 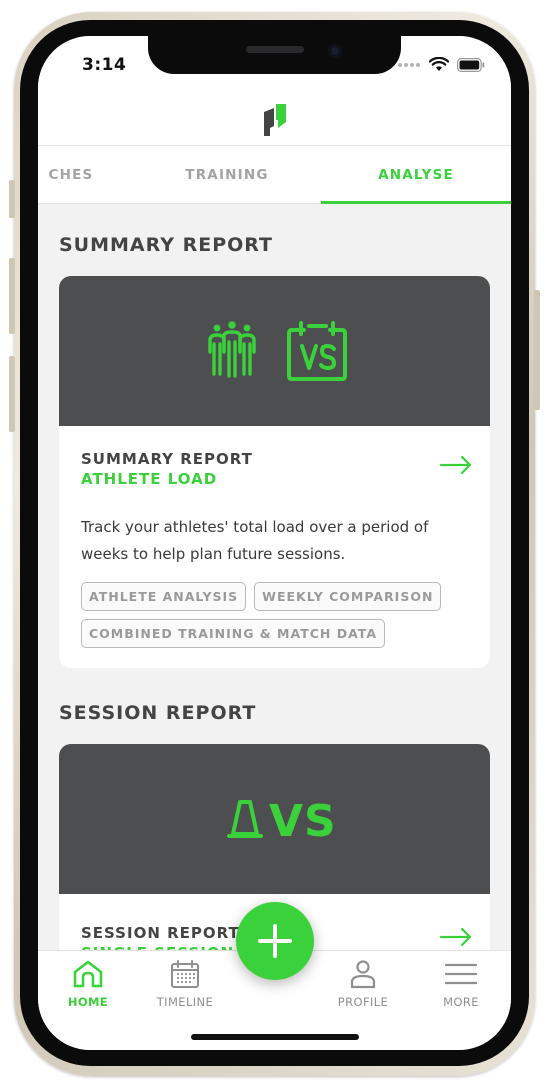 I want to click on status-bar: 3:14, so click(x=274, y=64).